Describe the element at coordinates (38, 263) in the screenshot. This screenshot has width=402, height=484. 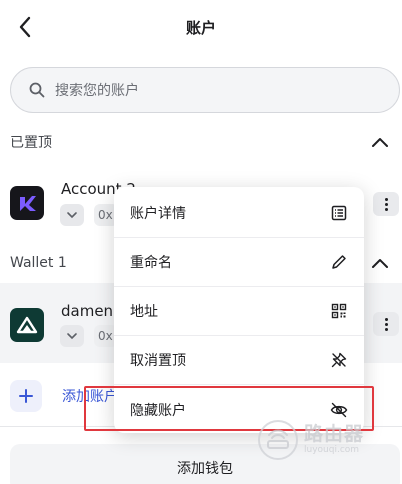
I see `wallet-section-label: Wallet 1` at that location.